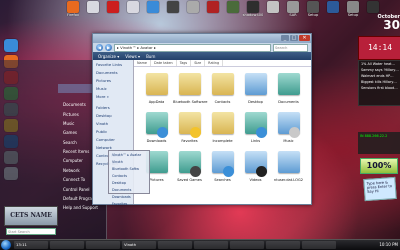 The width and height of the screenshot is (400, 250). What do you see at coordinates (129, 203) in the screenshot?
I see `subwin-item: Favorites` at bounding box center [129, 203].